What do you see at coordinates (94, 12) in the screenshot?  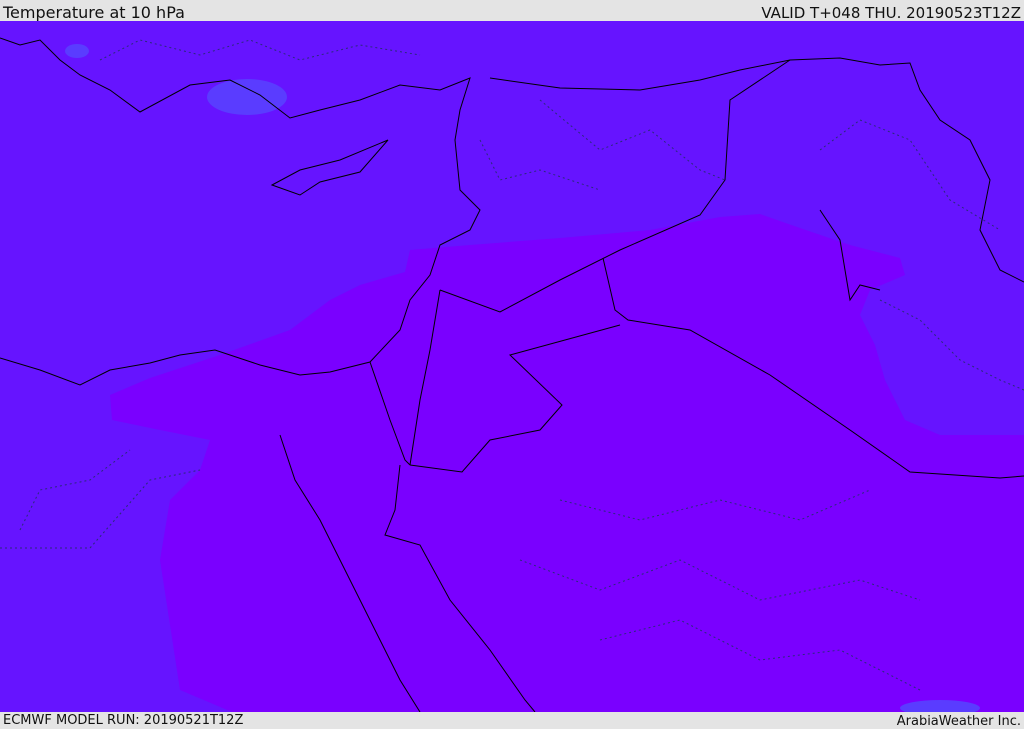 I see `map-title: Temperature at 10 hPa` at bounding box center [94, 12].